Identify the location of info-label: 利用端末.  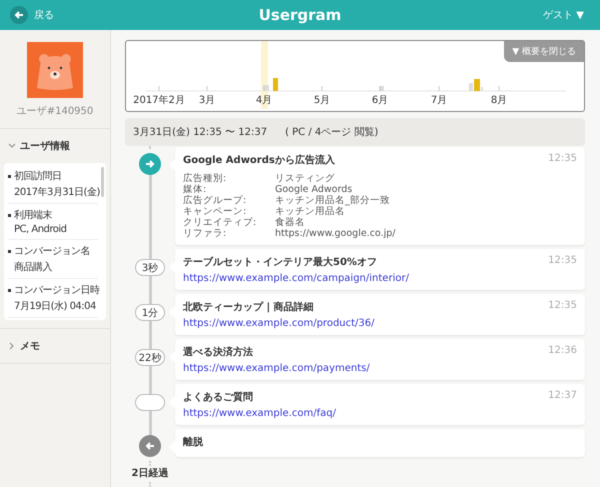
(33, 215).